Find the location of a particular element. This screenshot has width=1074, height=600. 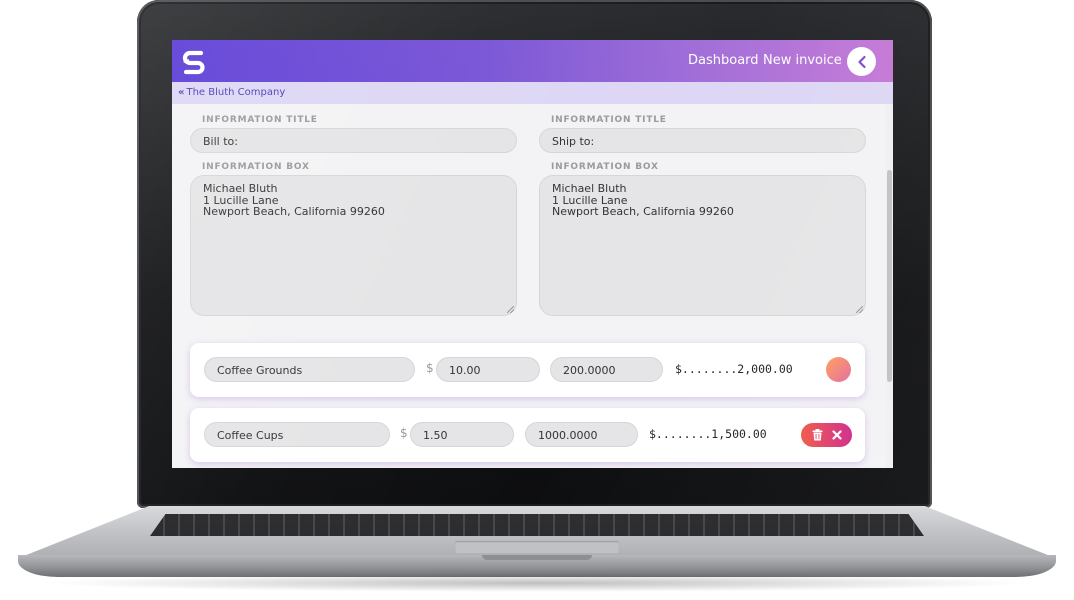

trash-icon is located at coordinates (817, 435).